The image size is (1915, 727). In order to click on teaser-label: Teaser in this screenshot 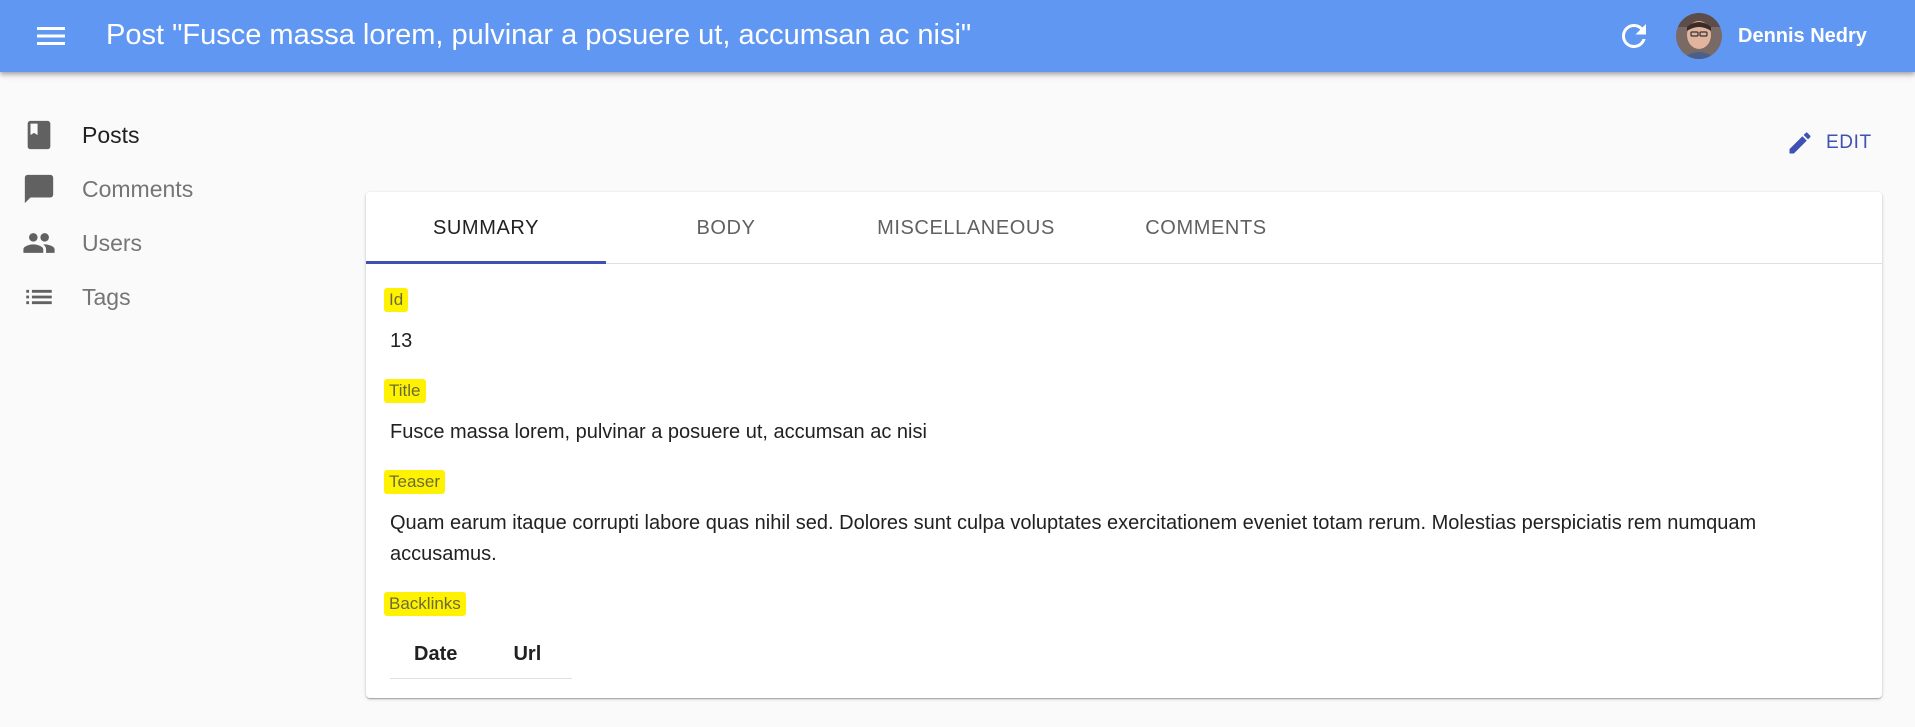, I will do `click(415, 482)`.